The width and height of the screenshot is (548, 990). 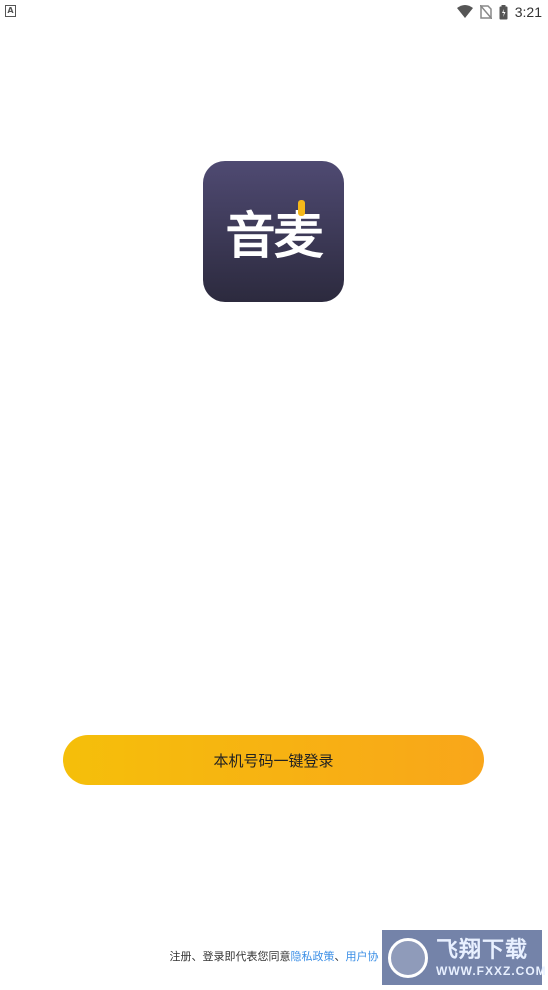 I want to click on no-sim-icon, so click(x=485, y=12).